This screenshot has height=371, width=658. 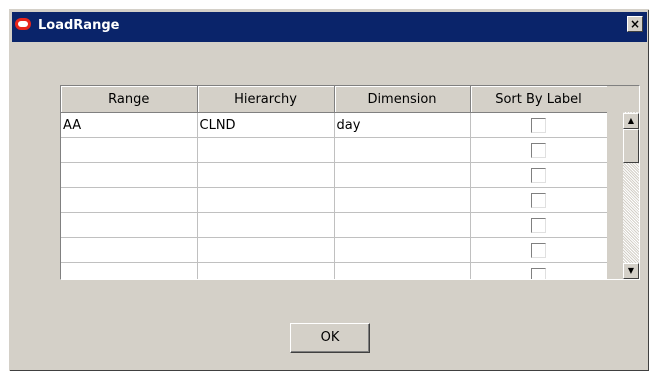 I want to click on table-row: AA CLND day, so click(x=334, y=125).